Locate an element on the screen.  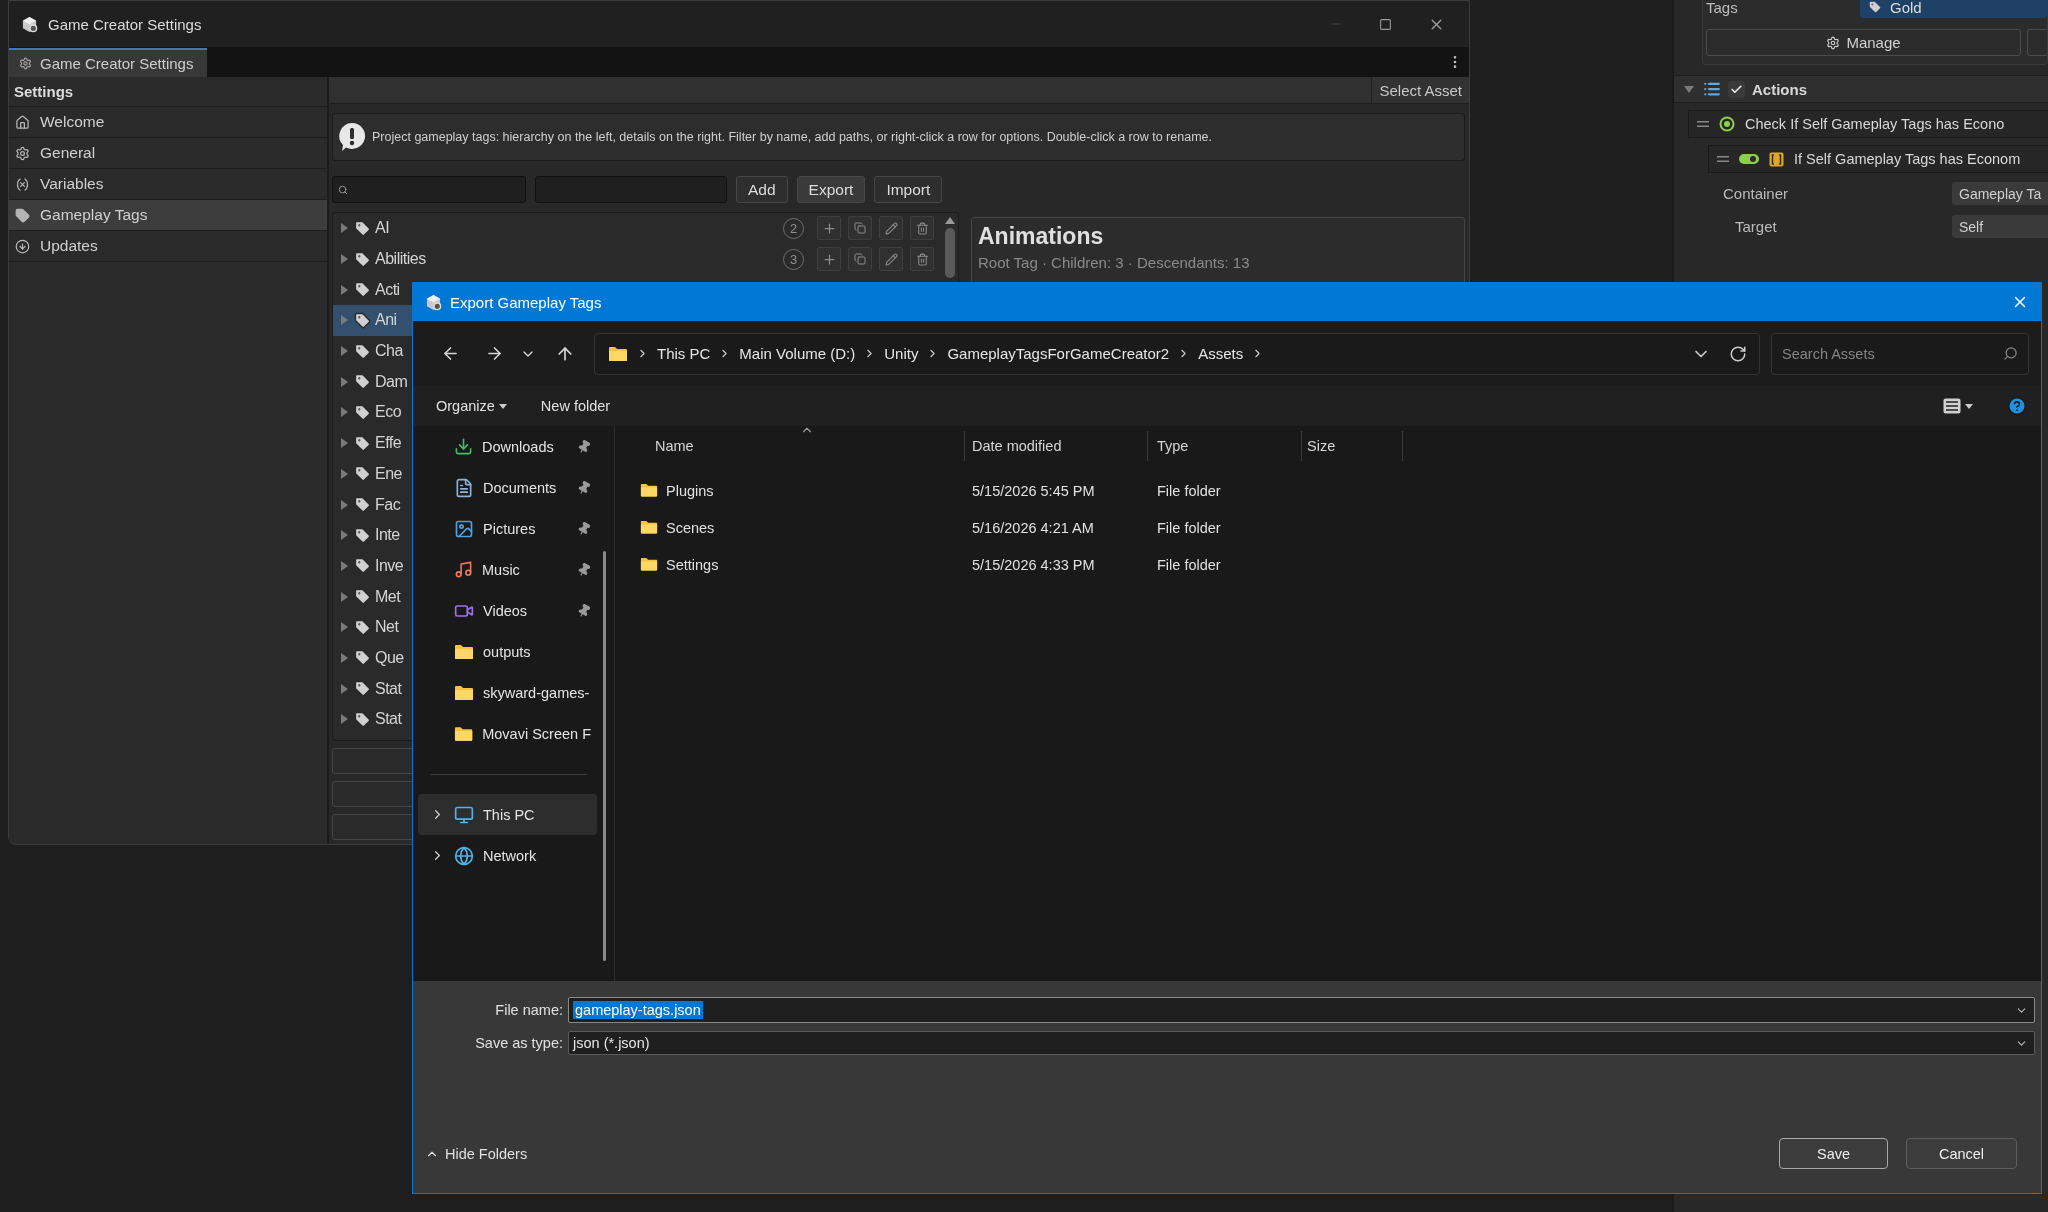
file-date: 5/15/2026 4:33 PM is located at coordinates (1033, 564).